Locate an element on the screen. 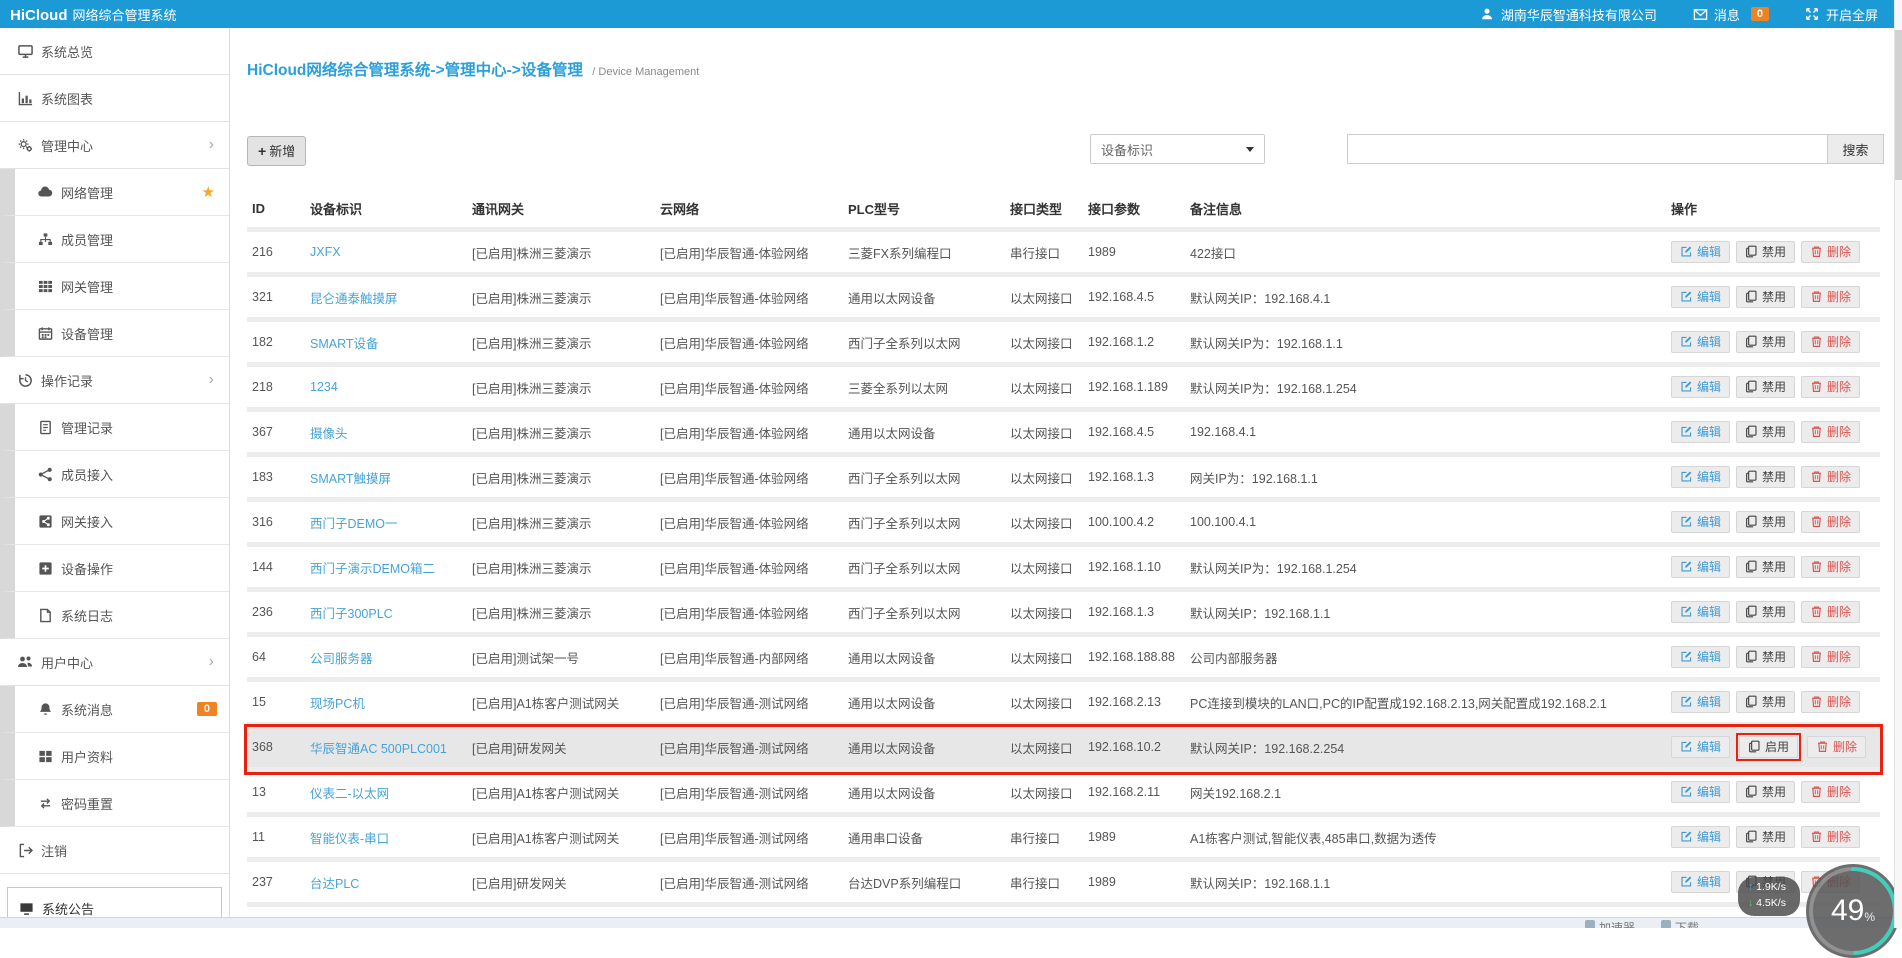 Image resolution: width=1902 pixels, height=958 pixels. sidebar-item-user-center: 用户中心› is located at coordinates (114, 662).